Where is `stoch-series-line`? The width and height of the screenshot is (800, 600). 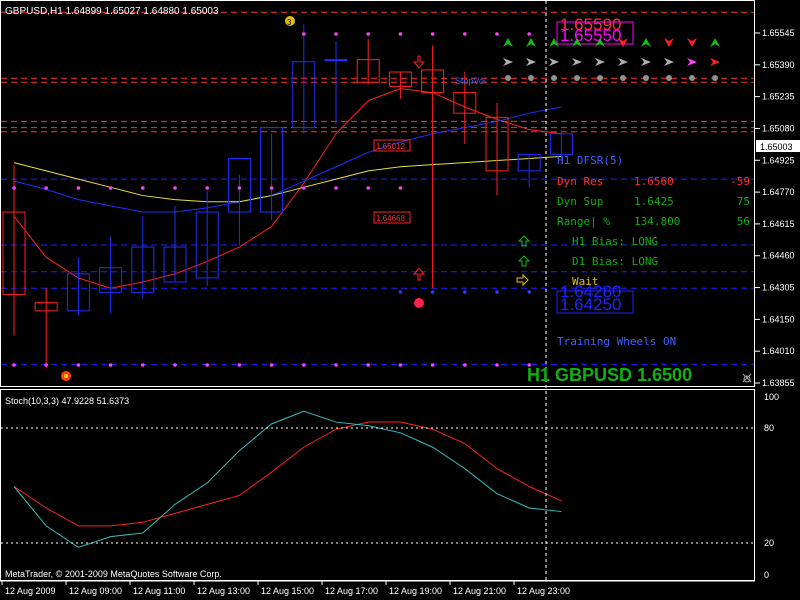 stoch-series-line is located at coordinates (287, 474).